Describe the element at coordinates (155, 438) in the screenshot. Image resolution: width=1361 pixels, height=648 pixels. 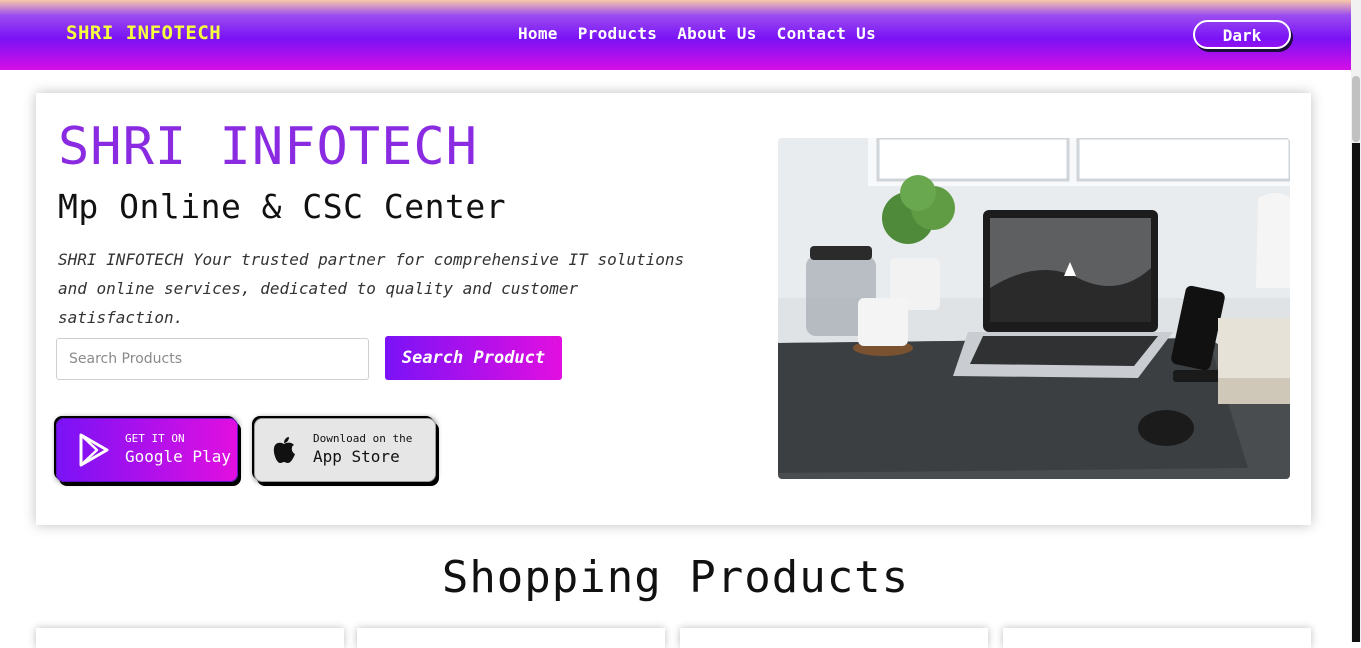
I see `google-play-small-text: GET IT ON` at that location.